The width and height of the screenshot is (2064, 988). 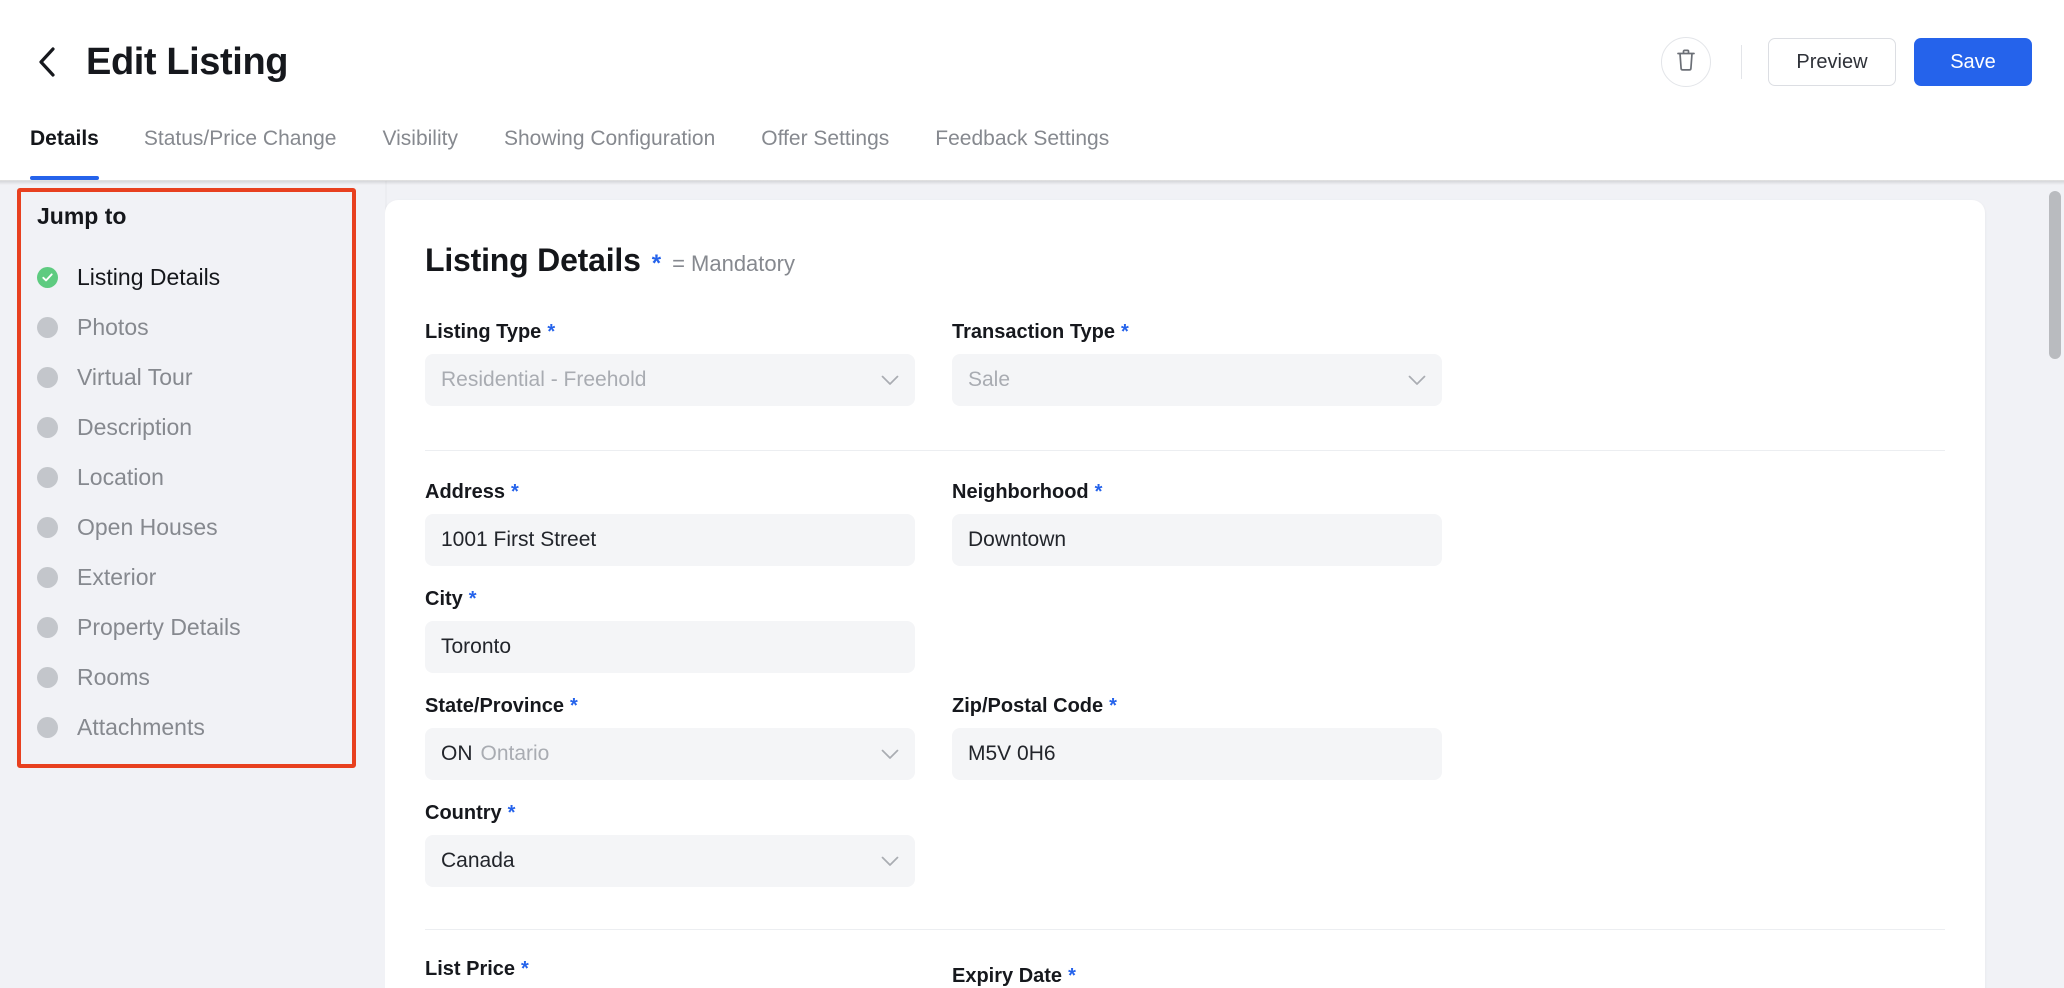 What do you see at coordinates (192, 677) in the screenshot?
I see `sidebar-item-rooms: Rooms` at bounding box center [192, 677].